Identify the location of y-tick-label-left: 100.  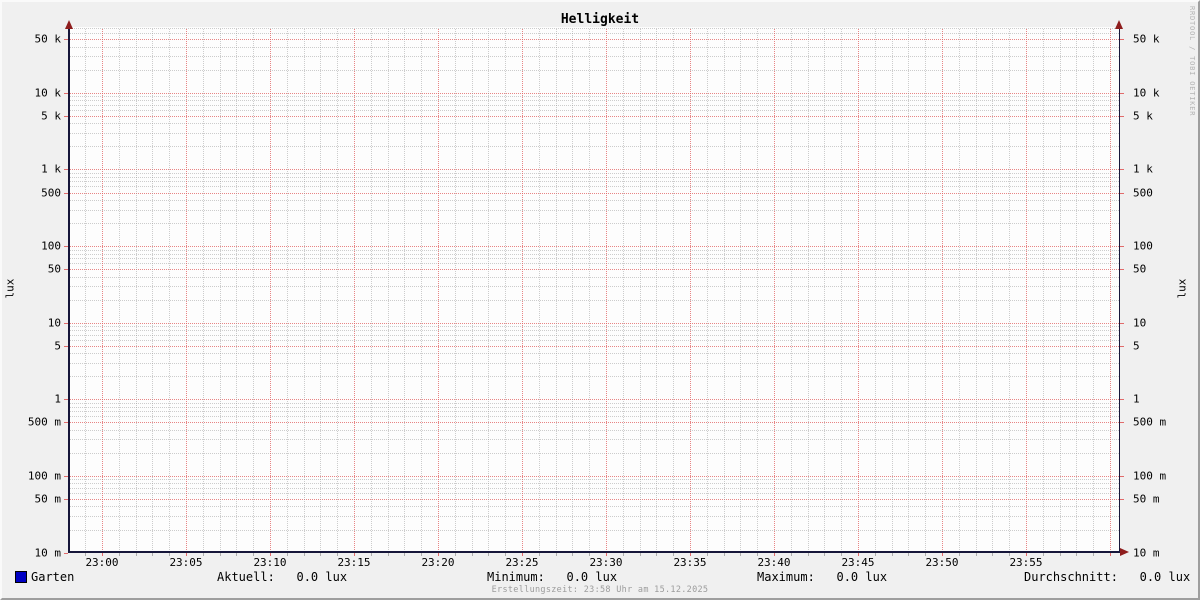
(51, 246).